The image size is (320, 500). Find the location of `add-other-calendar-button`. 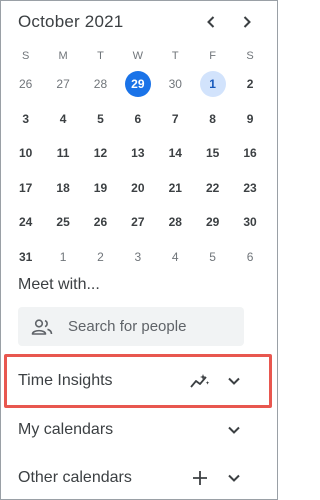

add-other-calendar-button is located at coordinates (200, 478).